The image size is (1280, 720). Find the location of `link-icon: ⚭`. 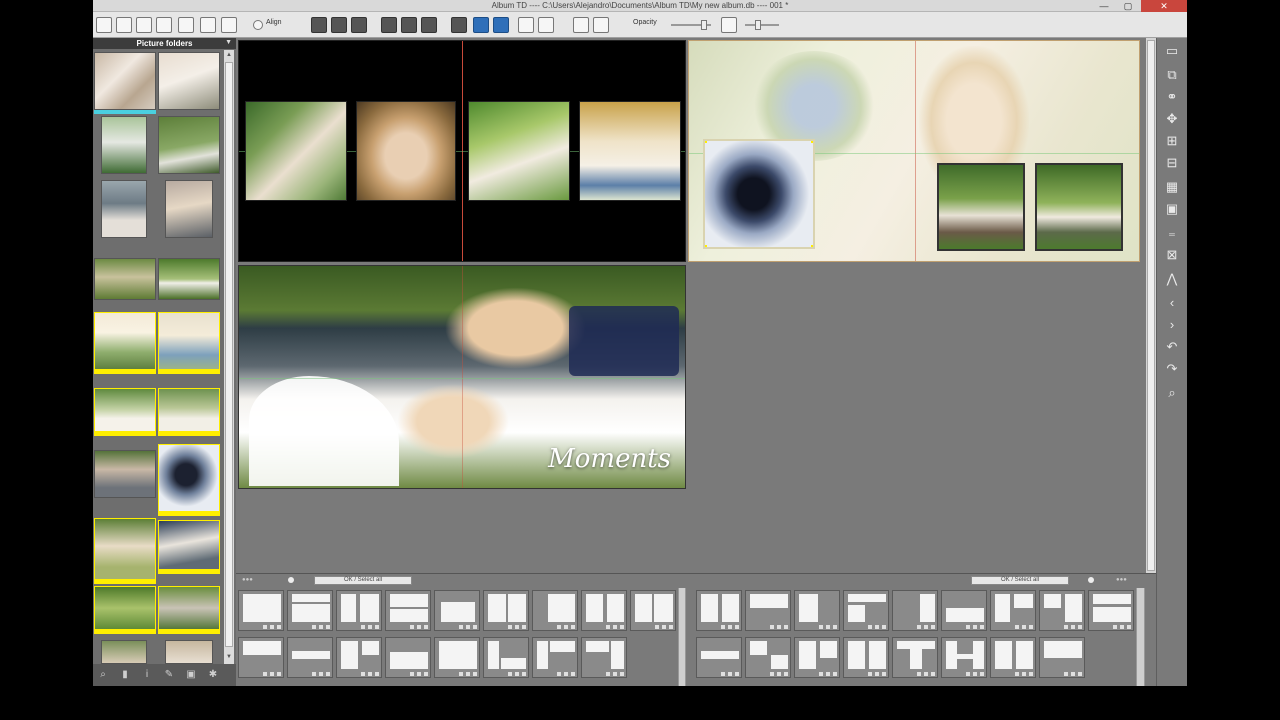

link-icon: ⚭ is located at coordinates (1172, 97).